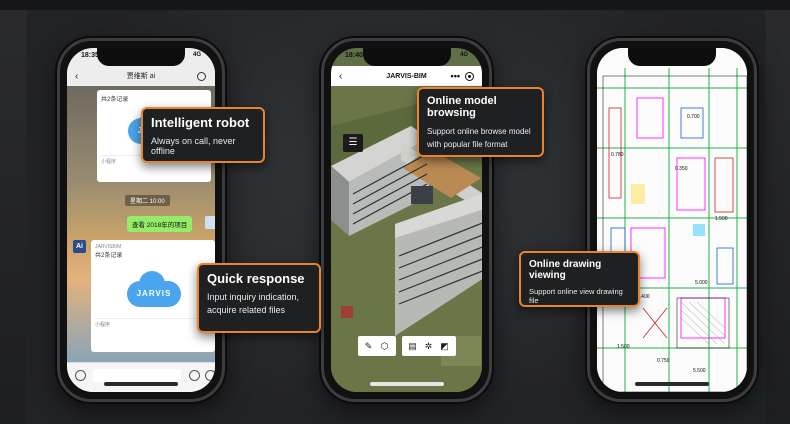  Describe the element at coordinates (79, 246) in the screenshot. I see `ai-avatar: Ai` at that location.